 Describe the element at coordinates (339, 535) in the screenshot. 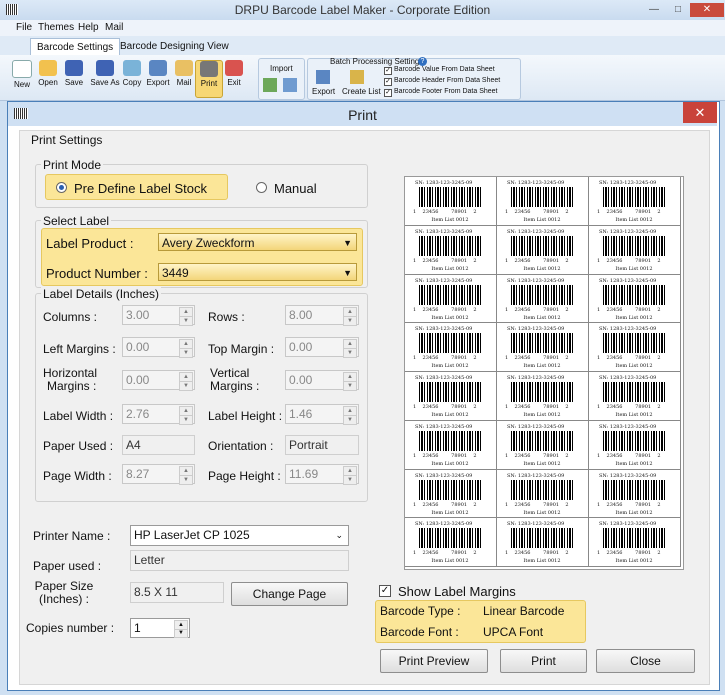

I see `chevron-down-icon: ⌄` at that location.